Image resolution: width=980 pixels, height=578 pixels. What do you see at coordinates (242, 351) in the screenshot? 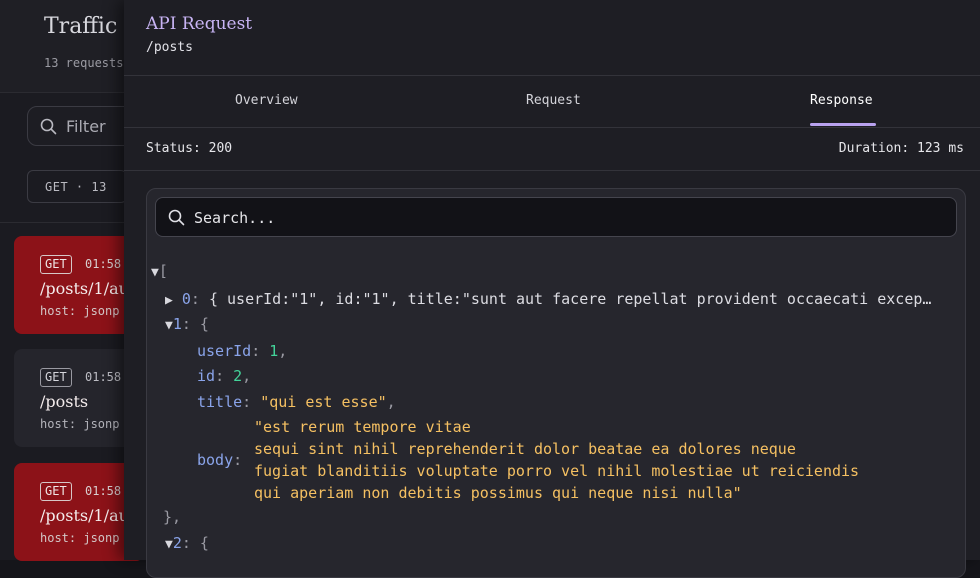
I see `json-field-userid: userId: 1,` at bounding box center [242, 351].